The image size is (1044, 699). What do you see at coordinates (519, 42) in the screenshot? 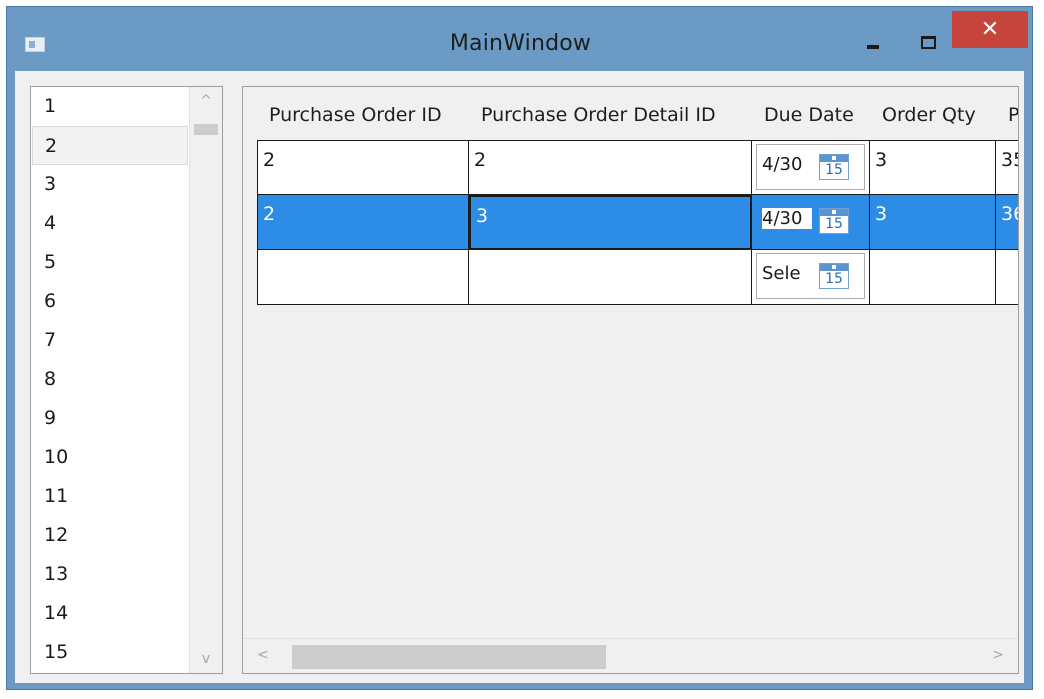
I see `title-bar: MainWindow ✕` at bounding box center [519, 42].